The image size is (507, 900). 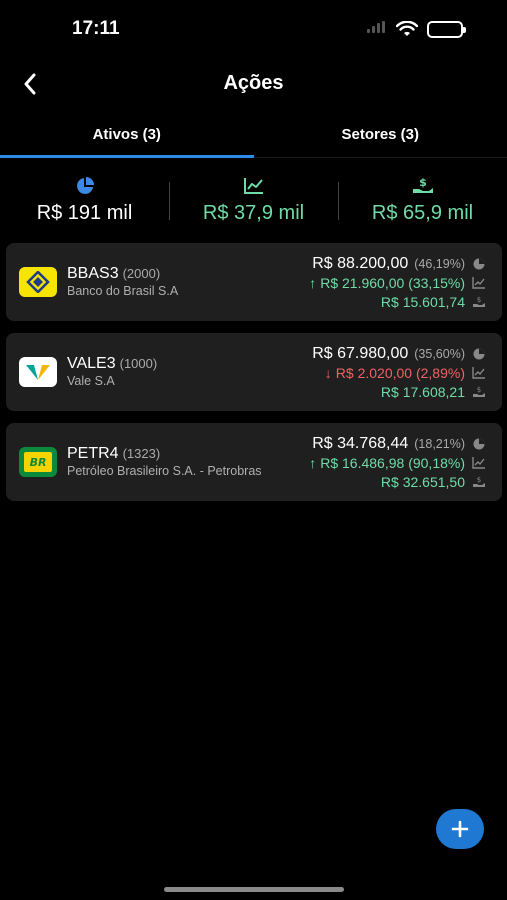 What do you see at coordinates (141, 453) in the screenshot?
I see `asset-quantity: (1323)` at bounding box center [141, 453].